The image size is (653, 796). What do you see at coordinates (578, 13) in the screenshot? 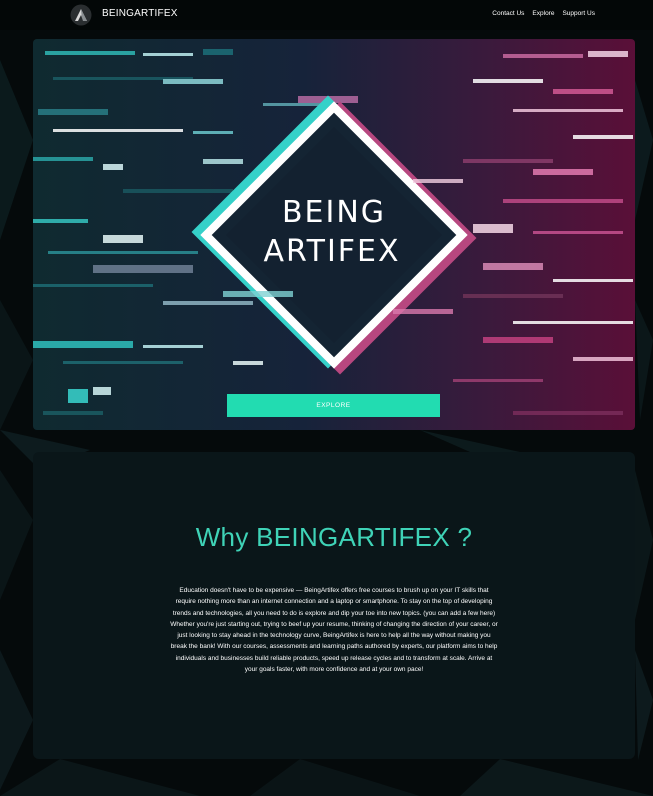
I see `nav-support-us: Support Us` at bounding box center [578, 13].